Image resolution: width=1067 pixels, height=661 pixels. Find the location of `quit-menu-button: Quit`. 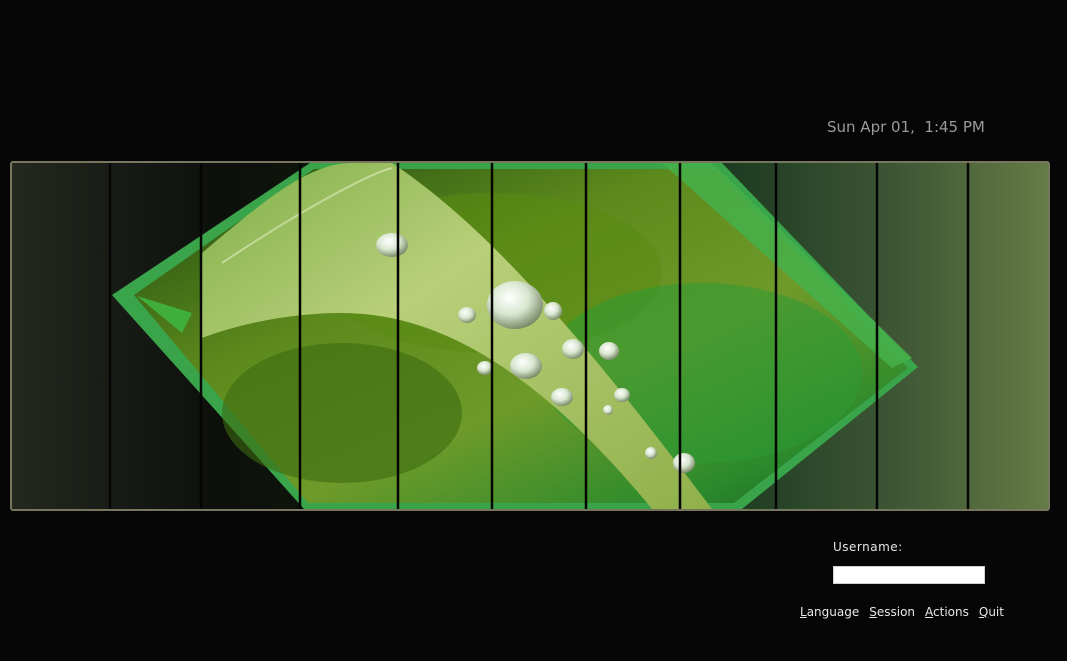

quit-menu-button: Quit is located at coordinates (991, 612).